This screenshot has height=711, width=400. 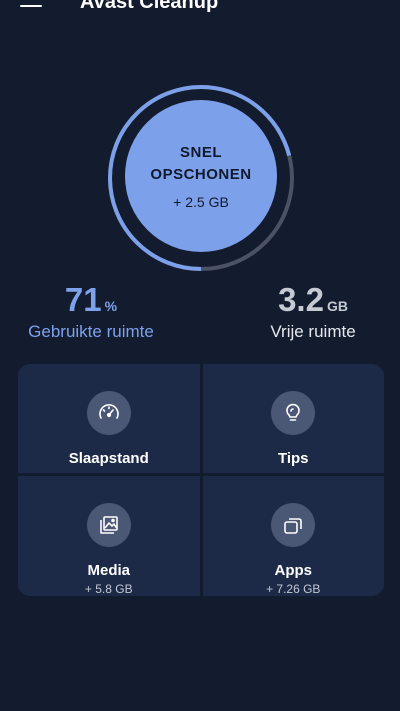 What do you see at coordinates (91, 331) in the screenshot?
I see `used-space-label: Gebruikte ruimte` at bounding box center [91, 331].